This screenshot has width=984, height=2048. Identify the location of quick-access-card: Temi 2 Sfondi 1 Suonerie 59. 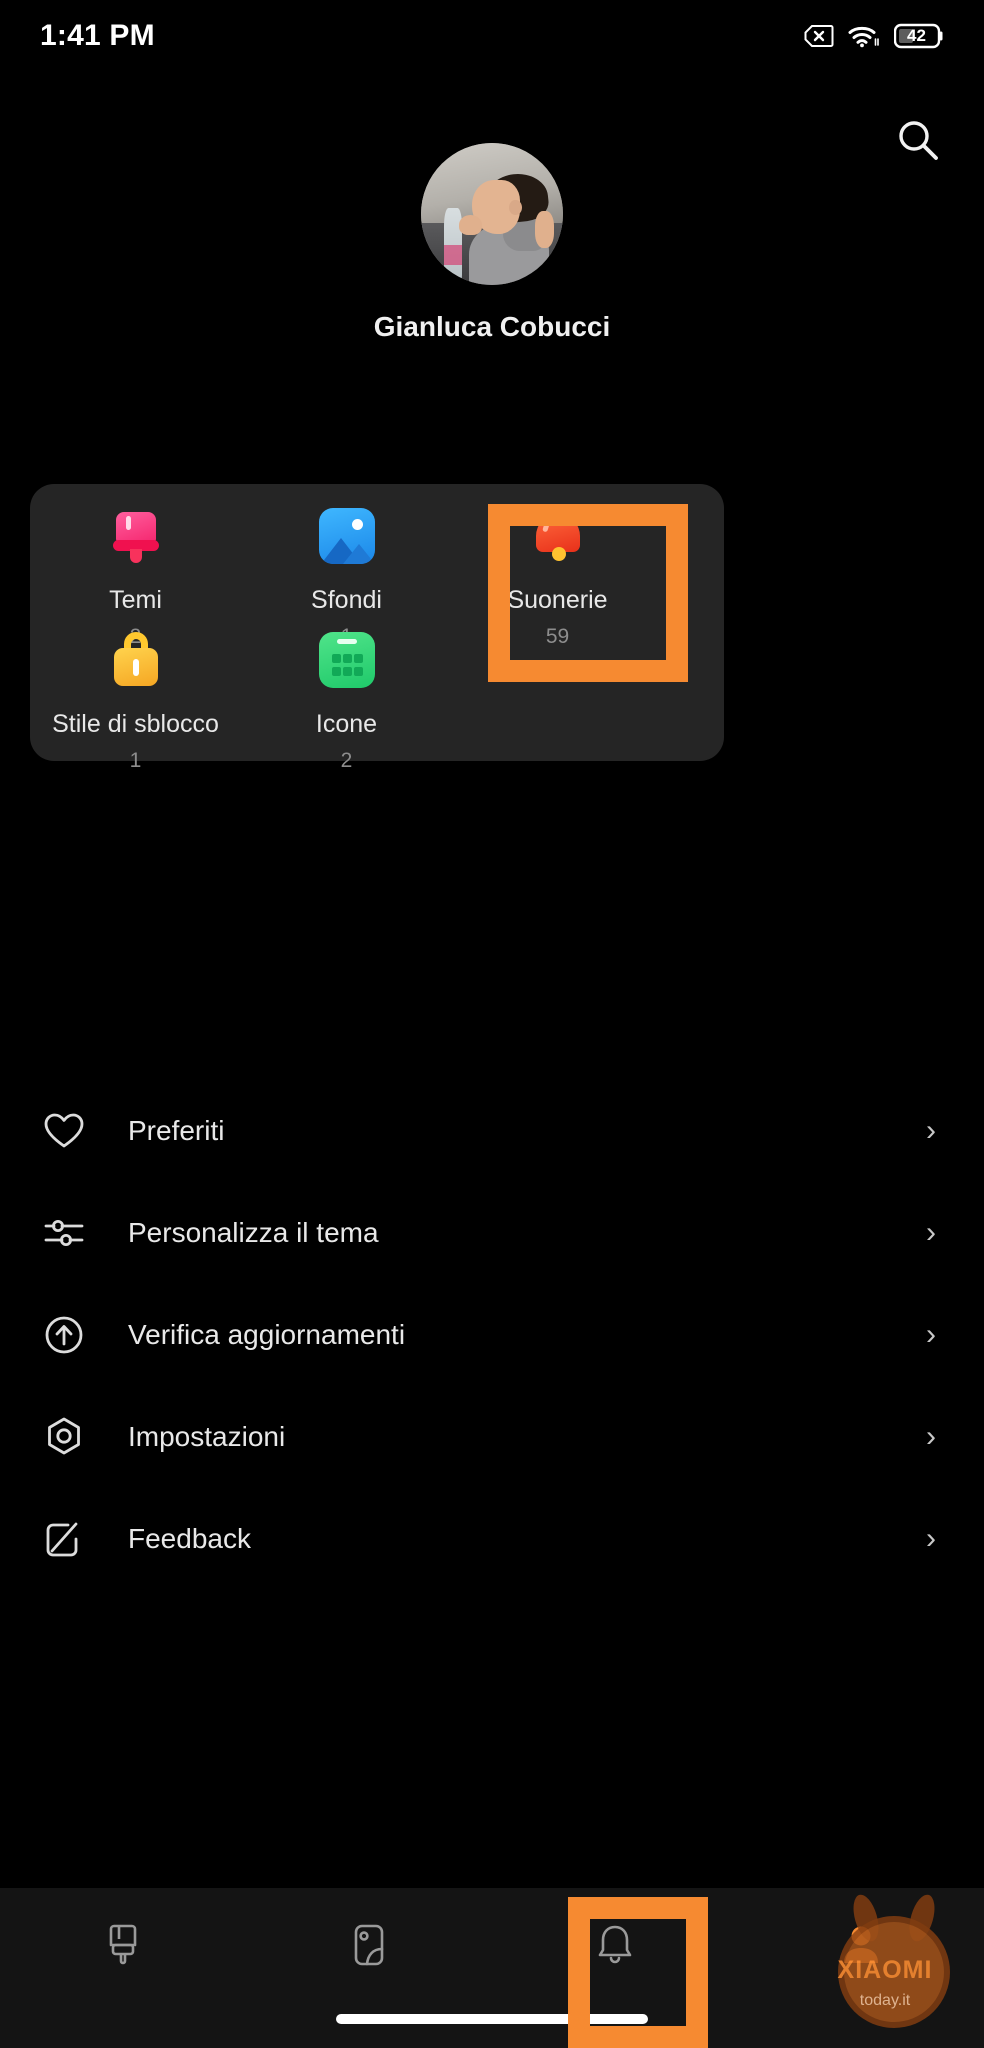
(377, 628).